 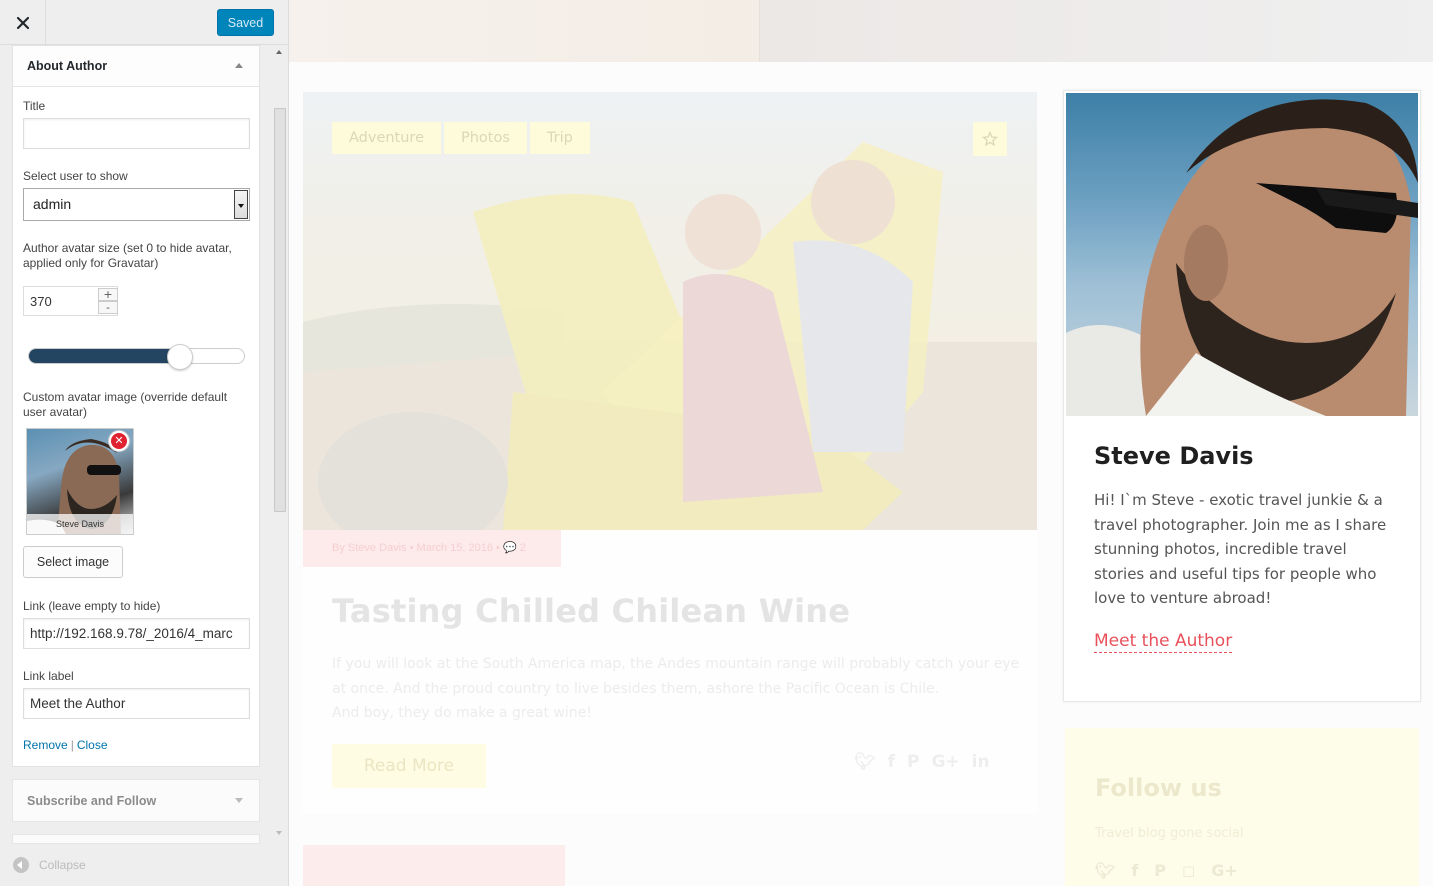 What do you see at coordinates (70, 301) in the screenshot?
I see `avatar-size-input: 370 + -` at bounding box center [70, 301].